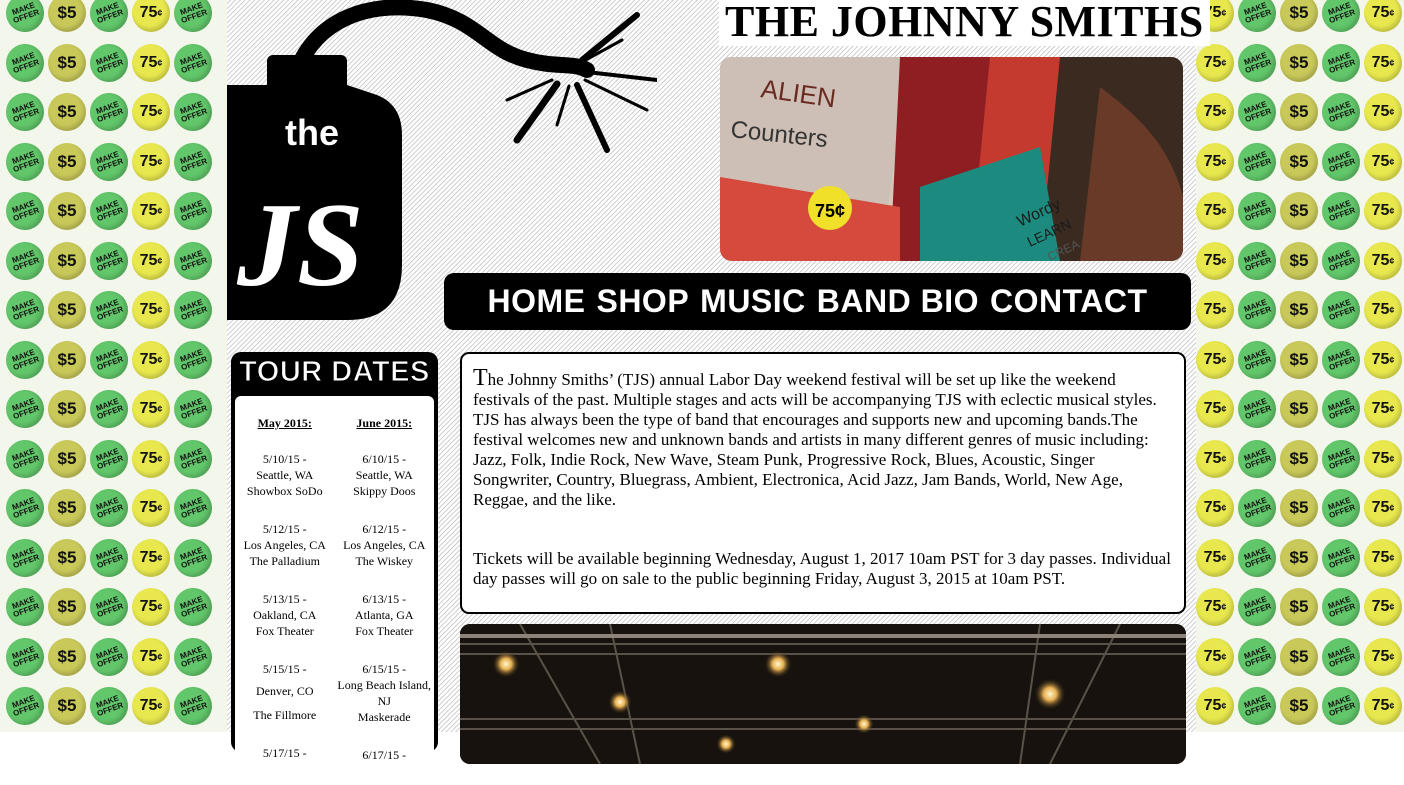 The image size is (1404, 785). I want to click on tour-gig: 5/10/15 - Seattle, WA Showbox SoDo, so click(285, 475).